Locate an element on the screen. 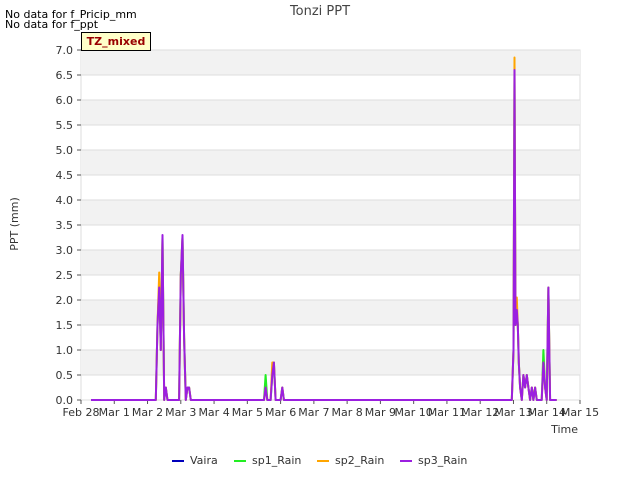  legend-item-sp1-rain: sp1_Rain is located at coordinates (267, 460).